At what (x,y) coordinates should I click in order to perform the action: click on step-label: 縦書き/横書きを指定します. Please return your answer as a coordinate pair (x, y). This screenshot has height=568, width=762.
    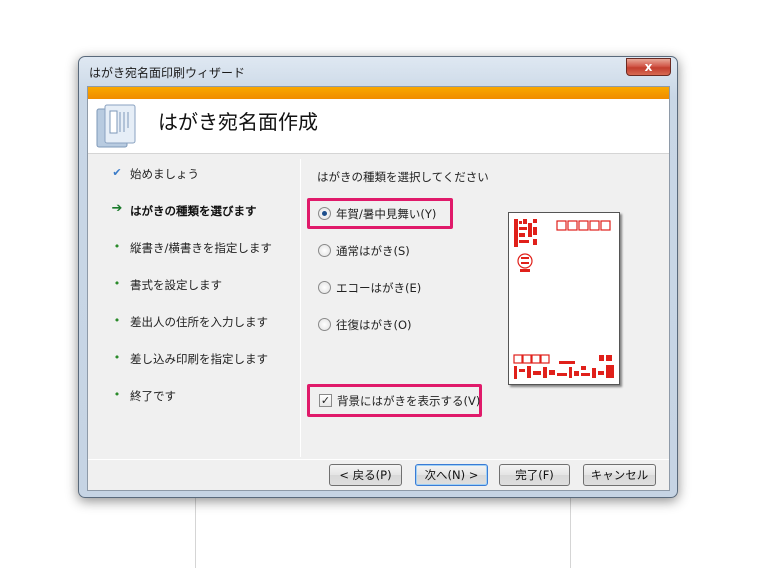
    Looking at the image, I should click on (201, 248).